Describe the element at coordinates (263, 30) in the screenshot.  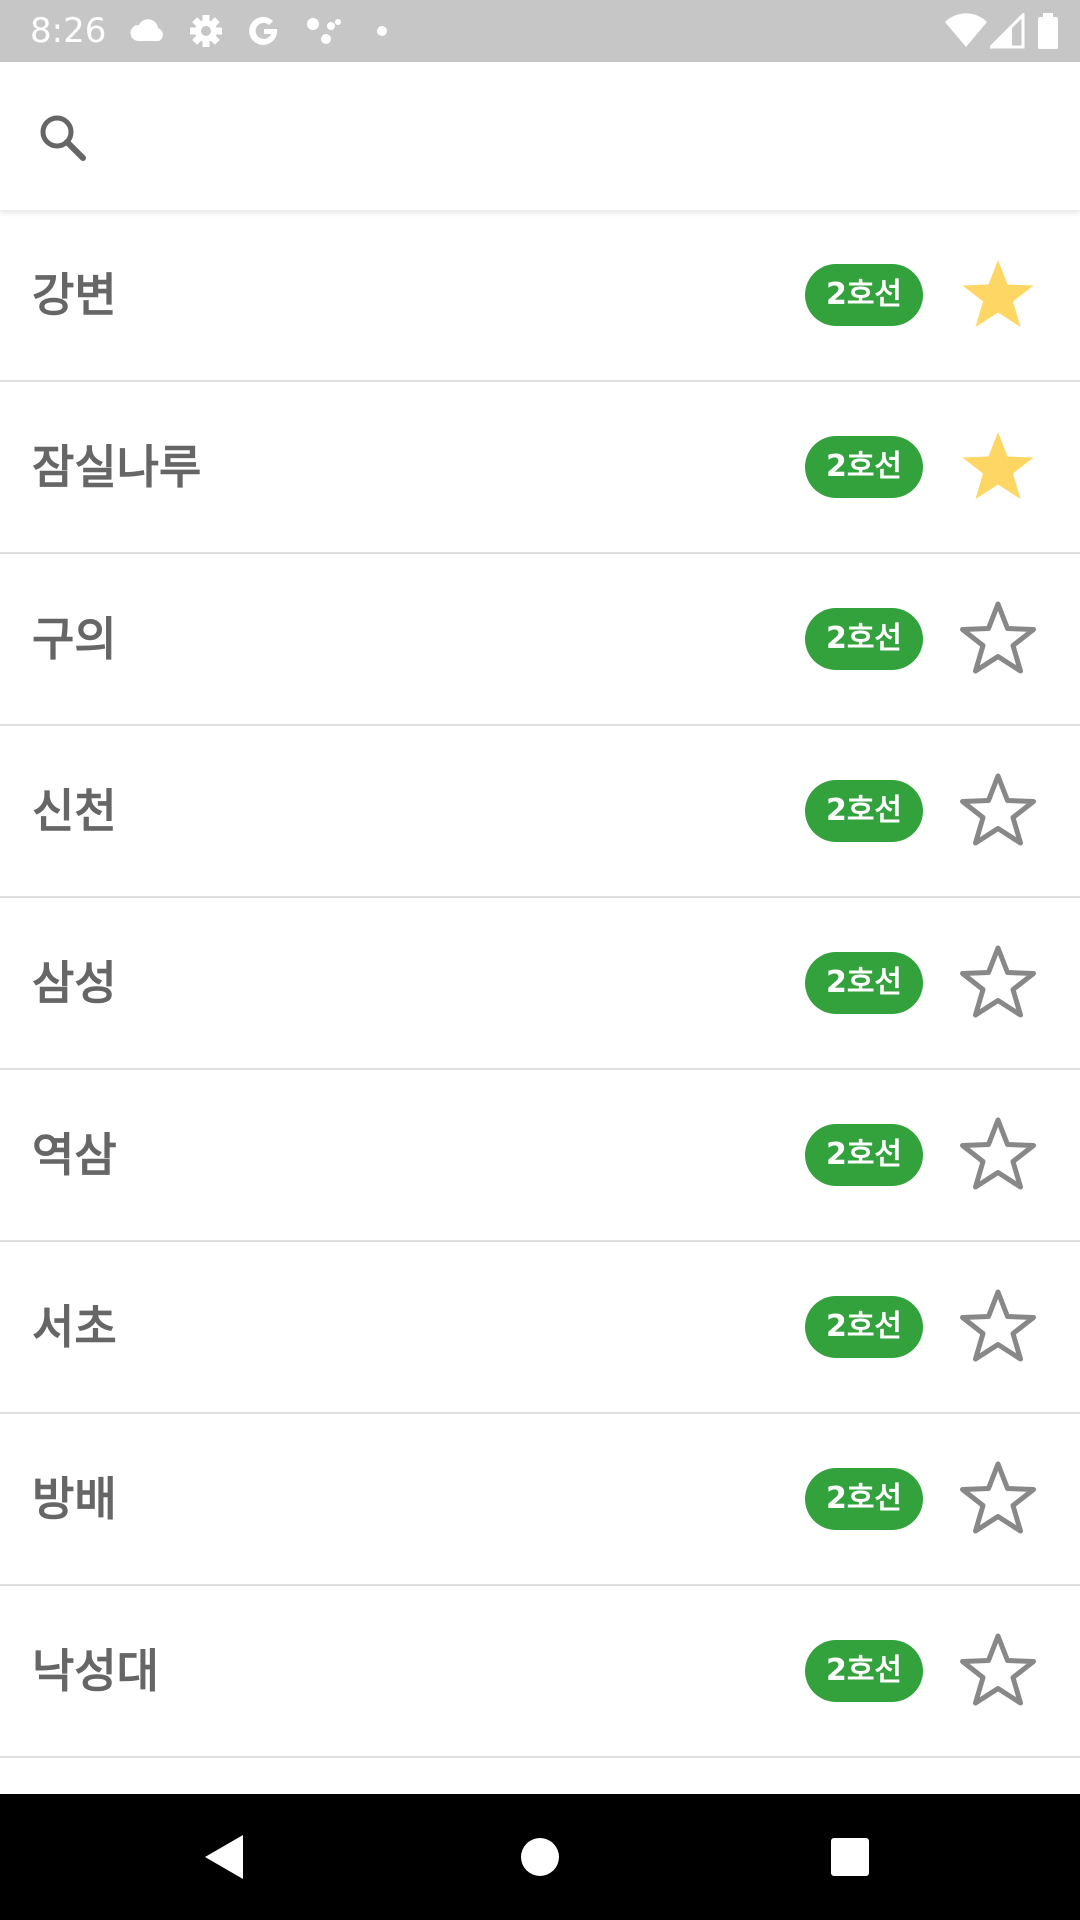
I see `google-icon` at that location.